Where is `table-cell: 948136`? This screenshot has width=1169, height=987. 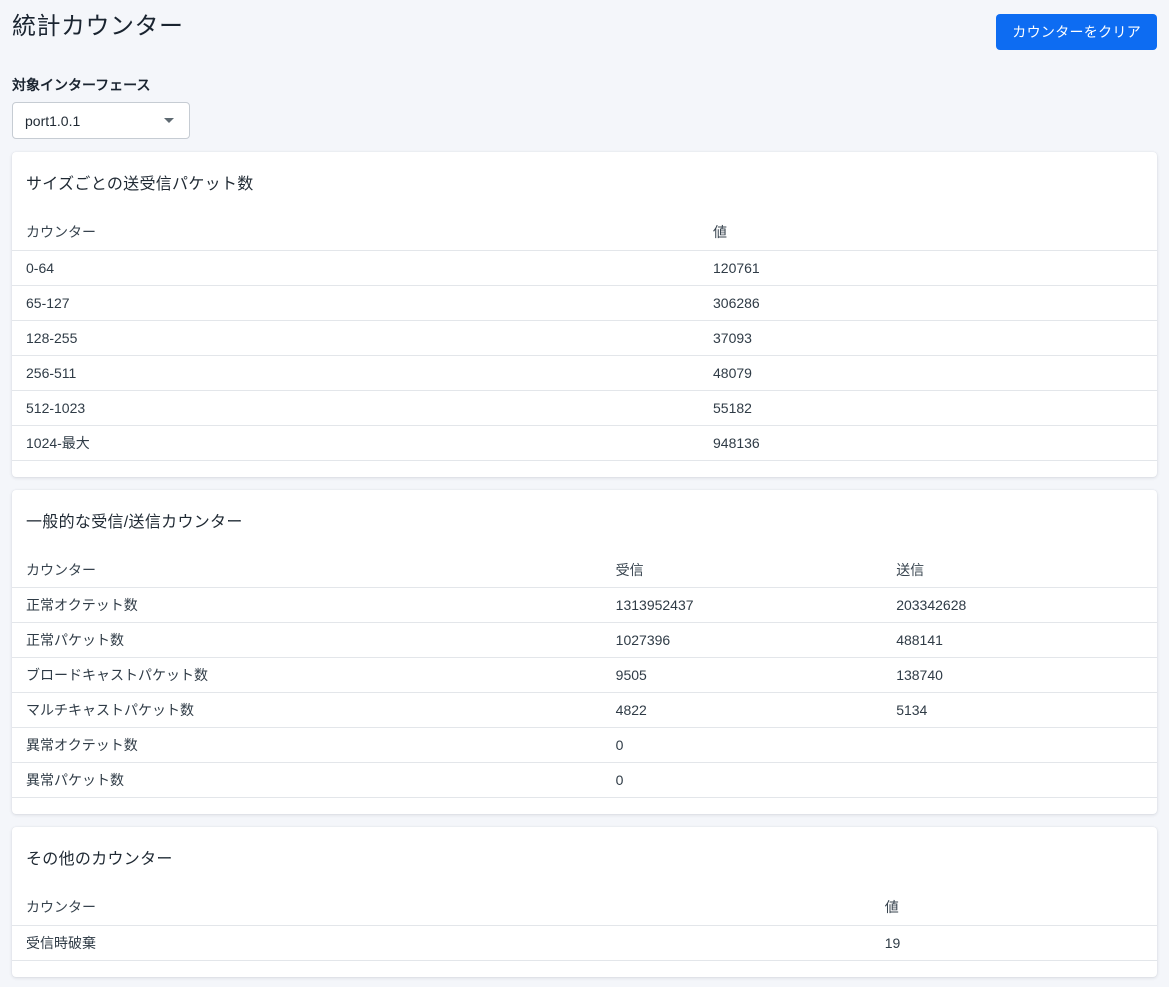 table-cell: 948136 is located at coordinates (928, 443).